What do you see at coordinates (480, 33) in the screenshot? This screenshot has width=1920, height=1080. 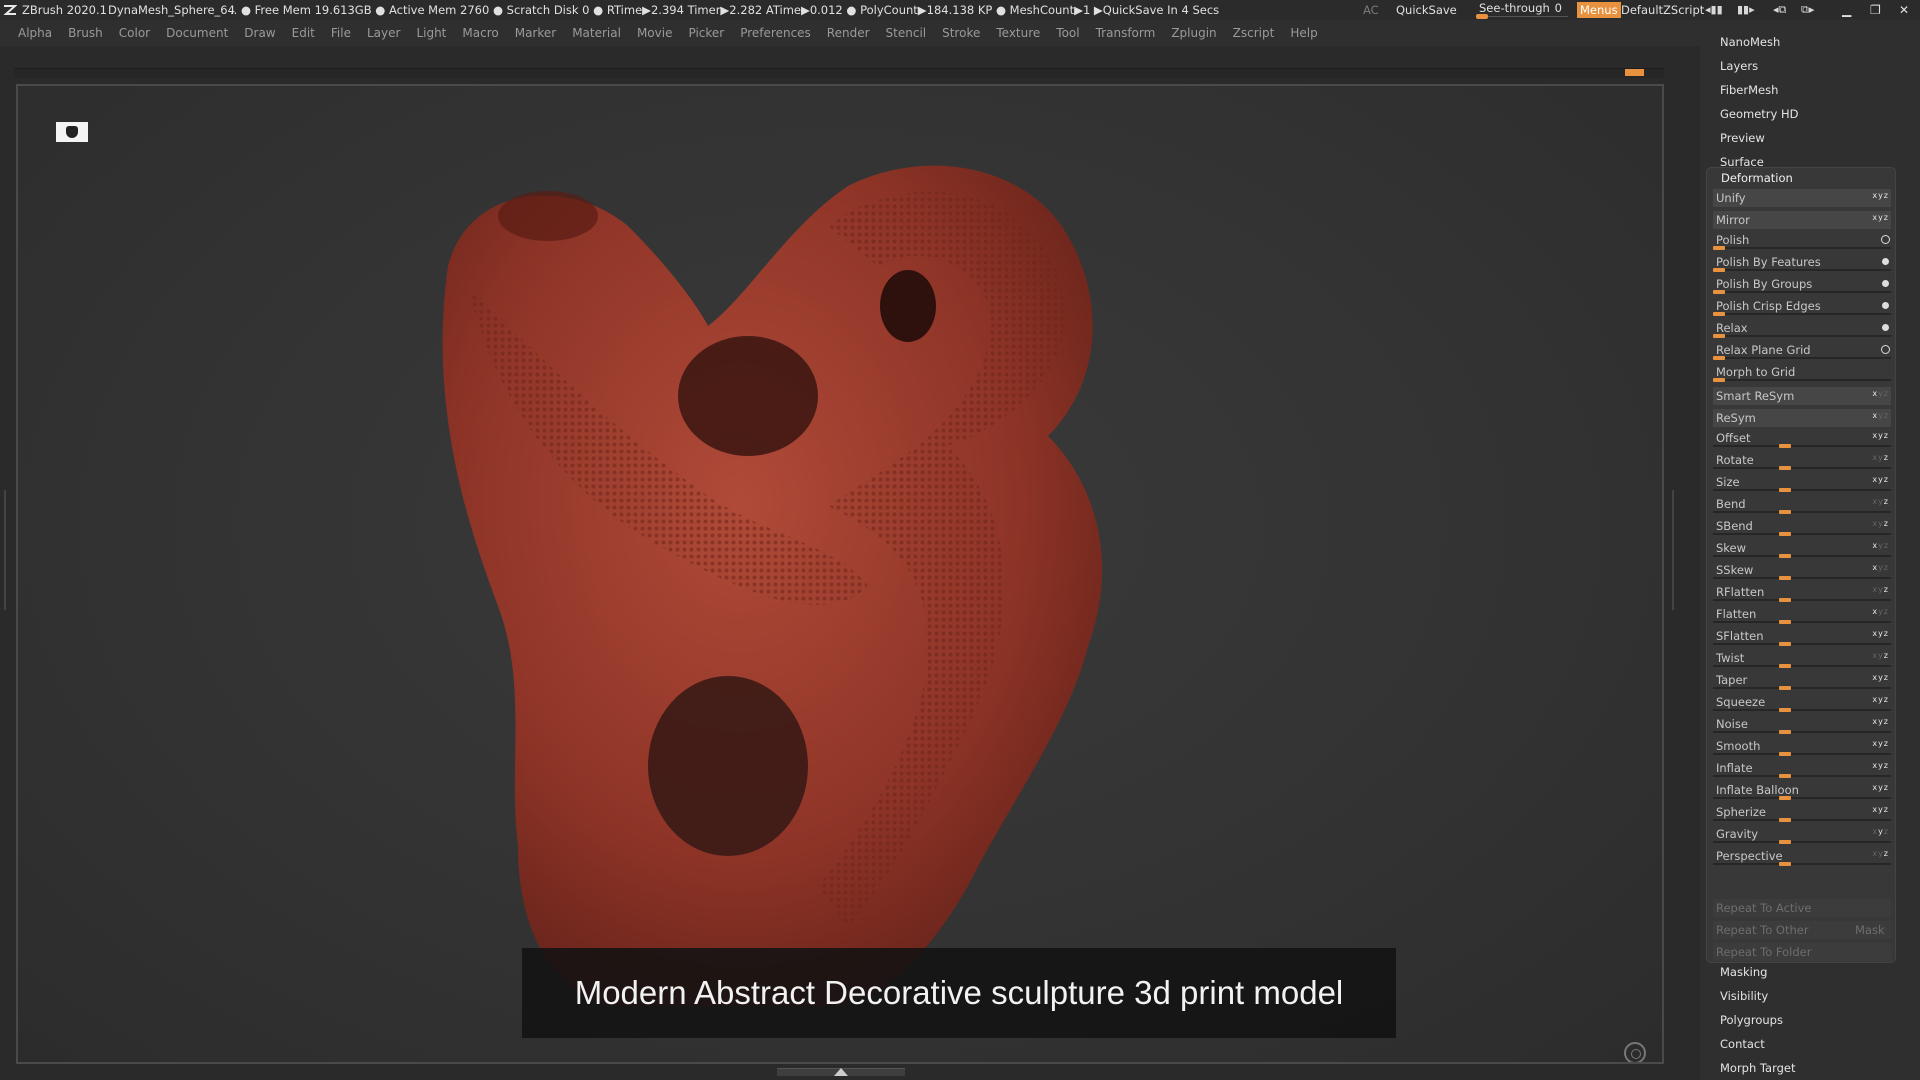 I see `menu-macro: Macro` at bounding box center [480, 33].